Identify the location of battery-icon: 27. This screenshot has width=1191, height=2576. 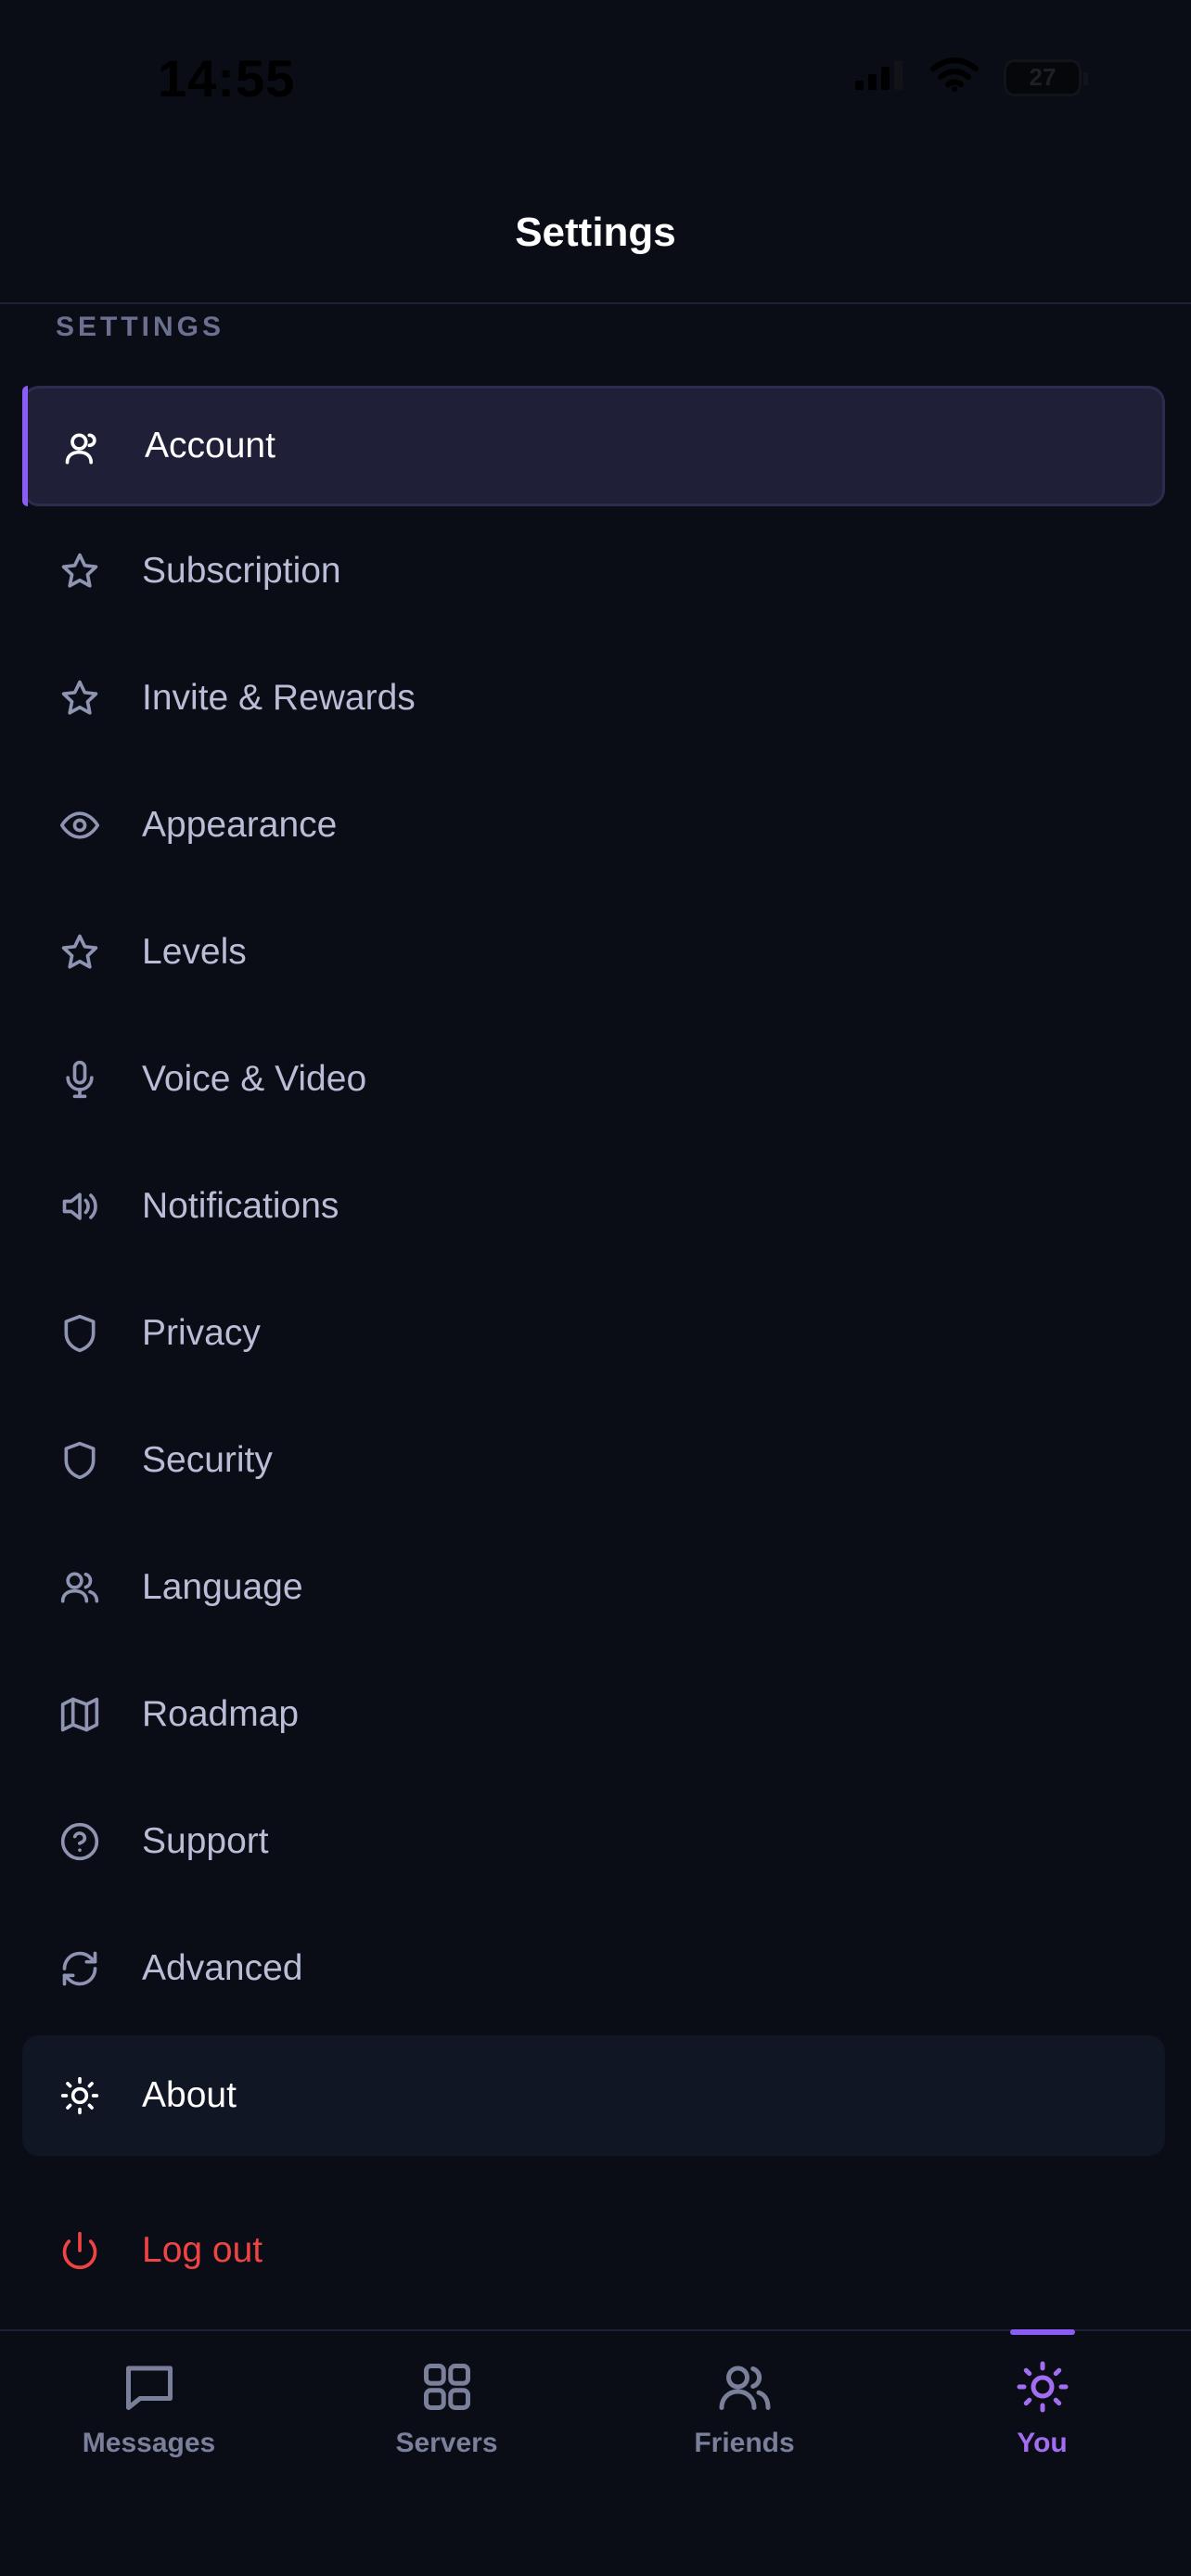
(1046, 77).